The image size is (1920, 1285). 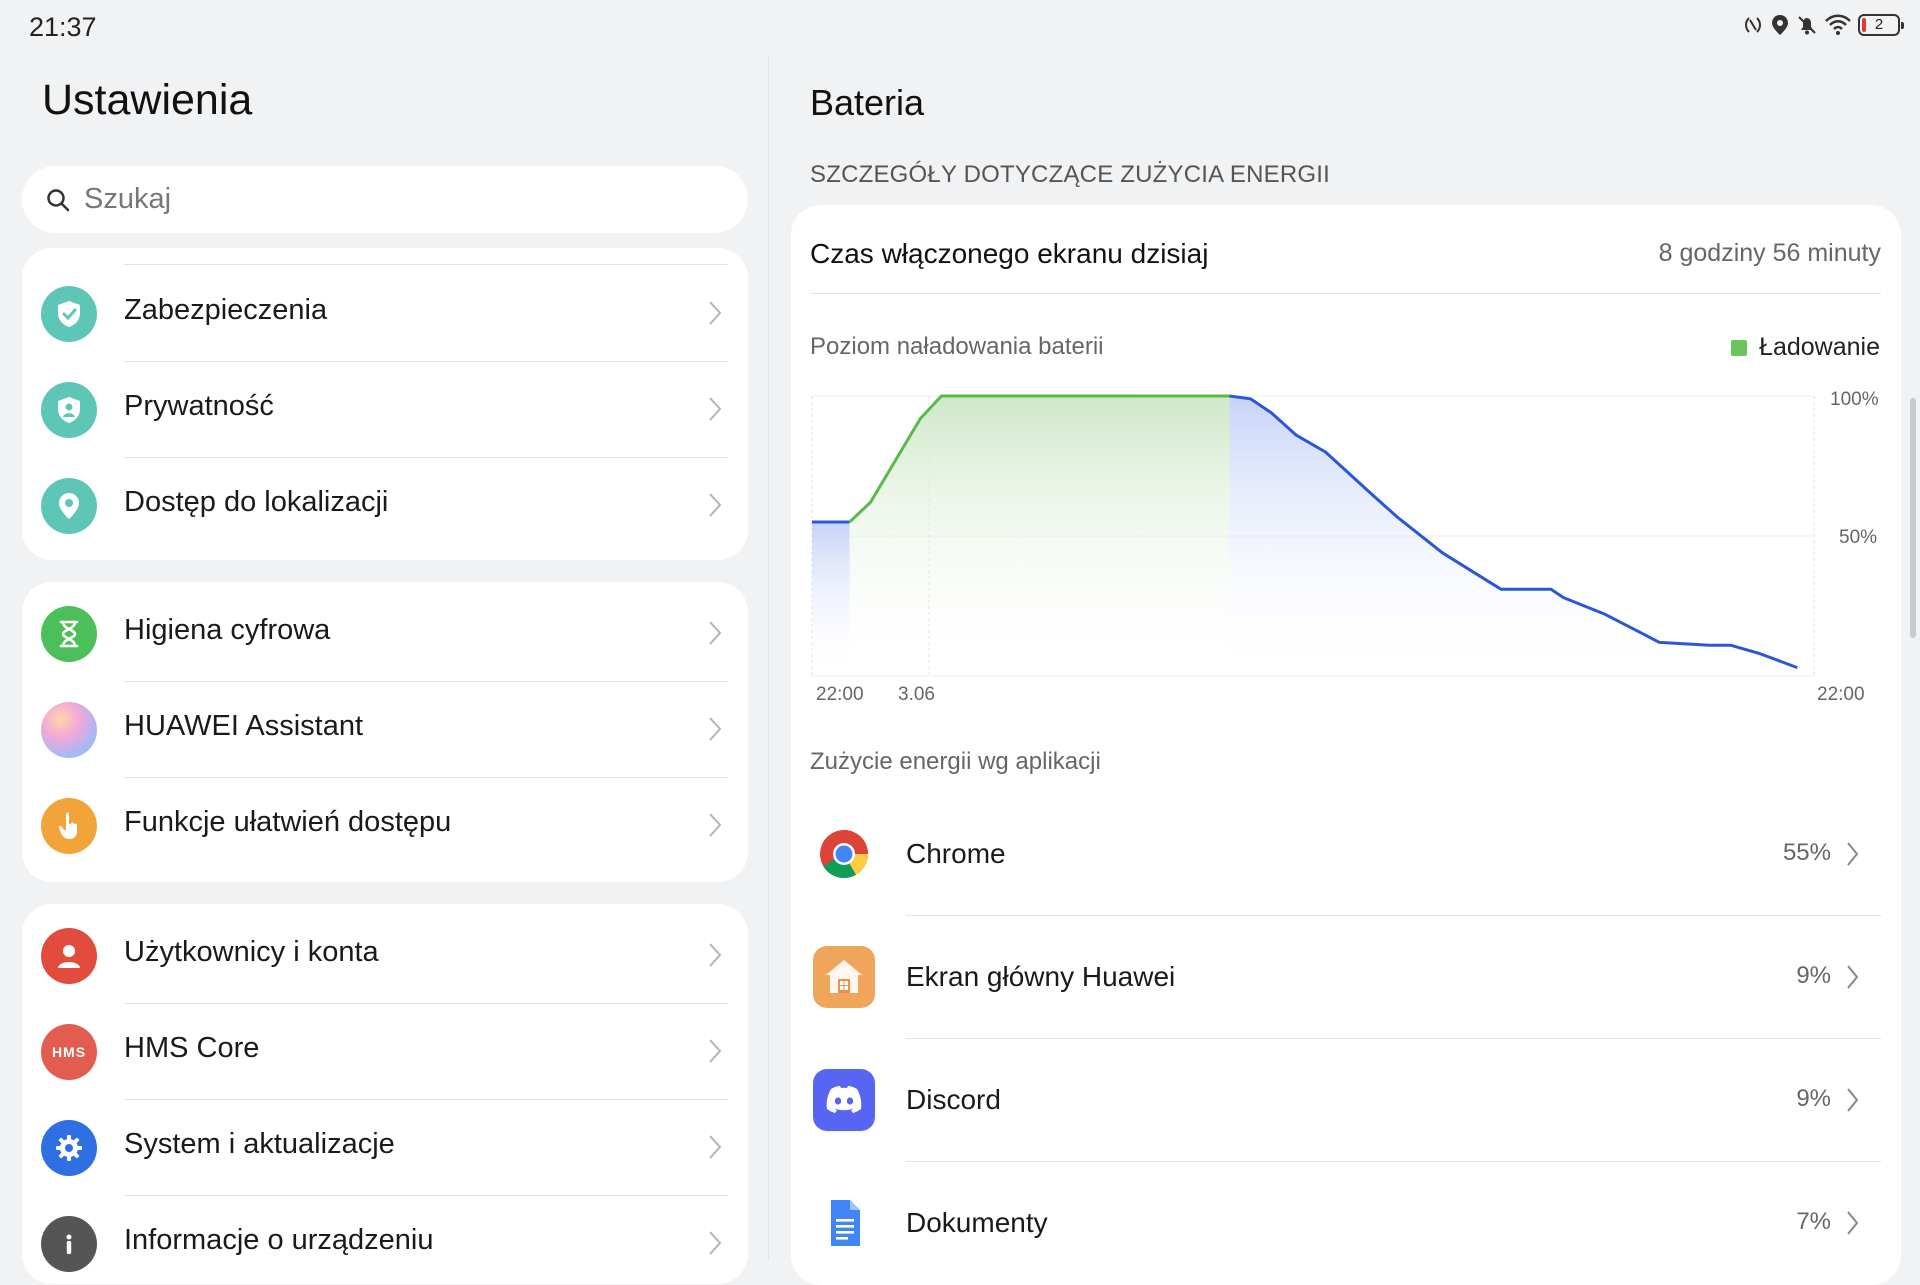 I want to click on settings-item-label: Użytkownicy i konta, so click(x=251, y=952).